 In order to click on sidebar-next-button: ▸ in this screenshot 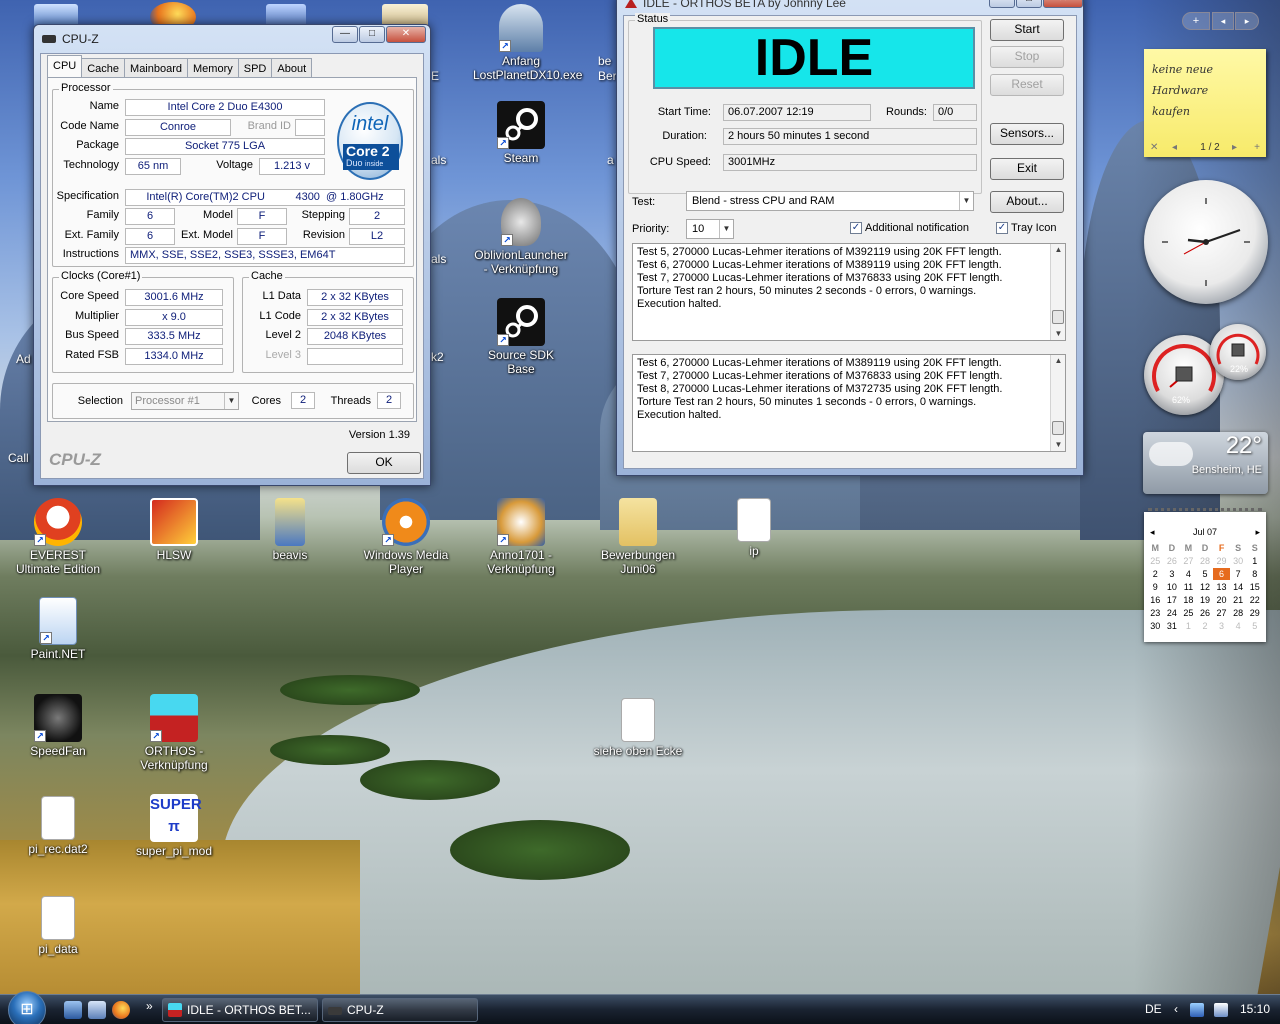, I will do `click(1247, 21)`.